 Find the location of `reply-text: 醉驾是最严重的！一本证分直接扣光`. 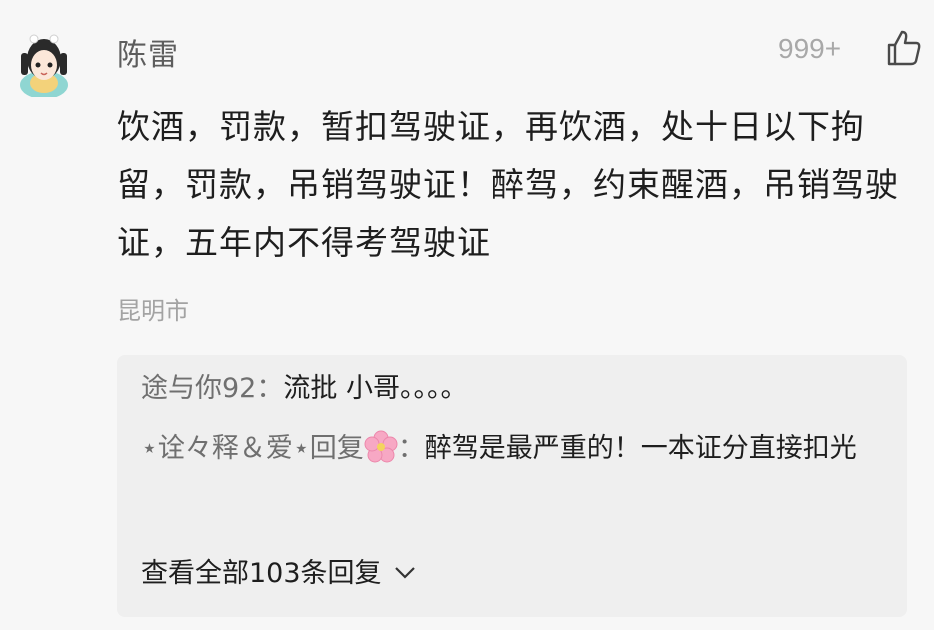

reply-text: 醉驾是最严重的！一本证分直接扣光 is located at coordinates (640, 448).